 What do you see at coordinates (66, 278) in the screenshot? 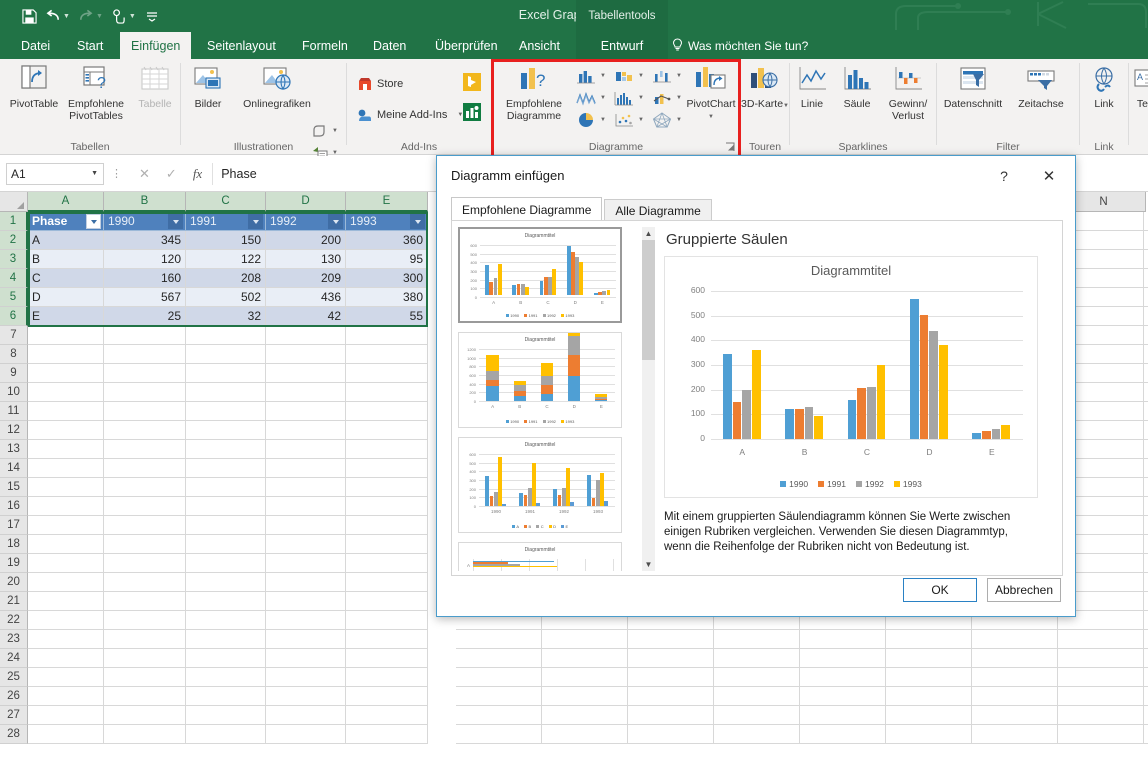
I see `table-cell-phase: C` at bounding box center [66, 278].